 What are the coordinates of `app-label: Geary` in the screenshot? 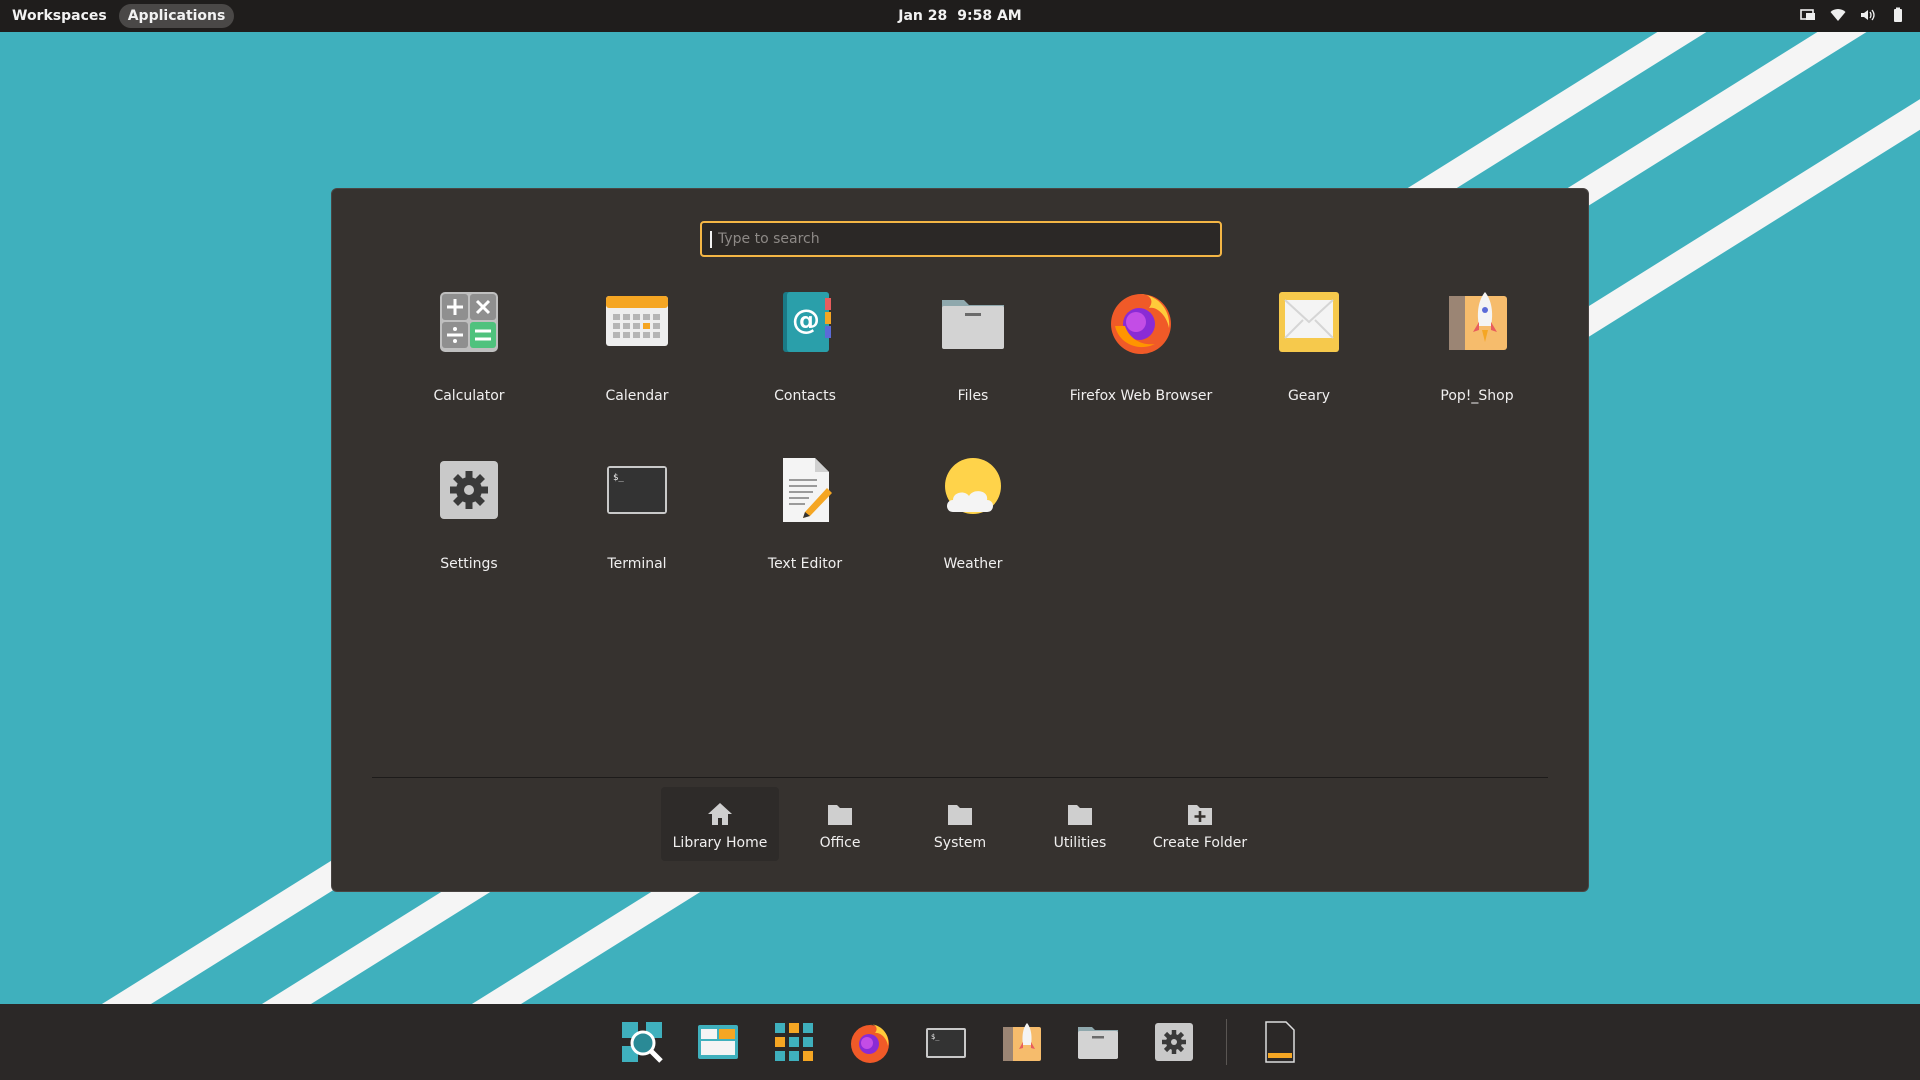 It's located at (1309, 396).